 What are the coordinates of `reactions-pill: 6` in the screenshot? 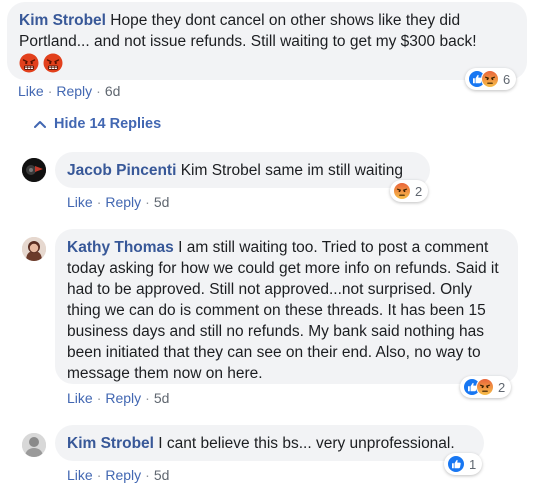 It's located at (491, 79).